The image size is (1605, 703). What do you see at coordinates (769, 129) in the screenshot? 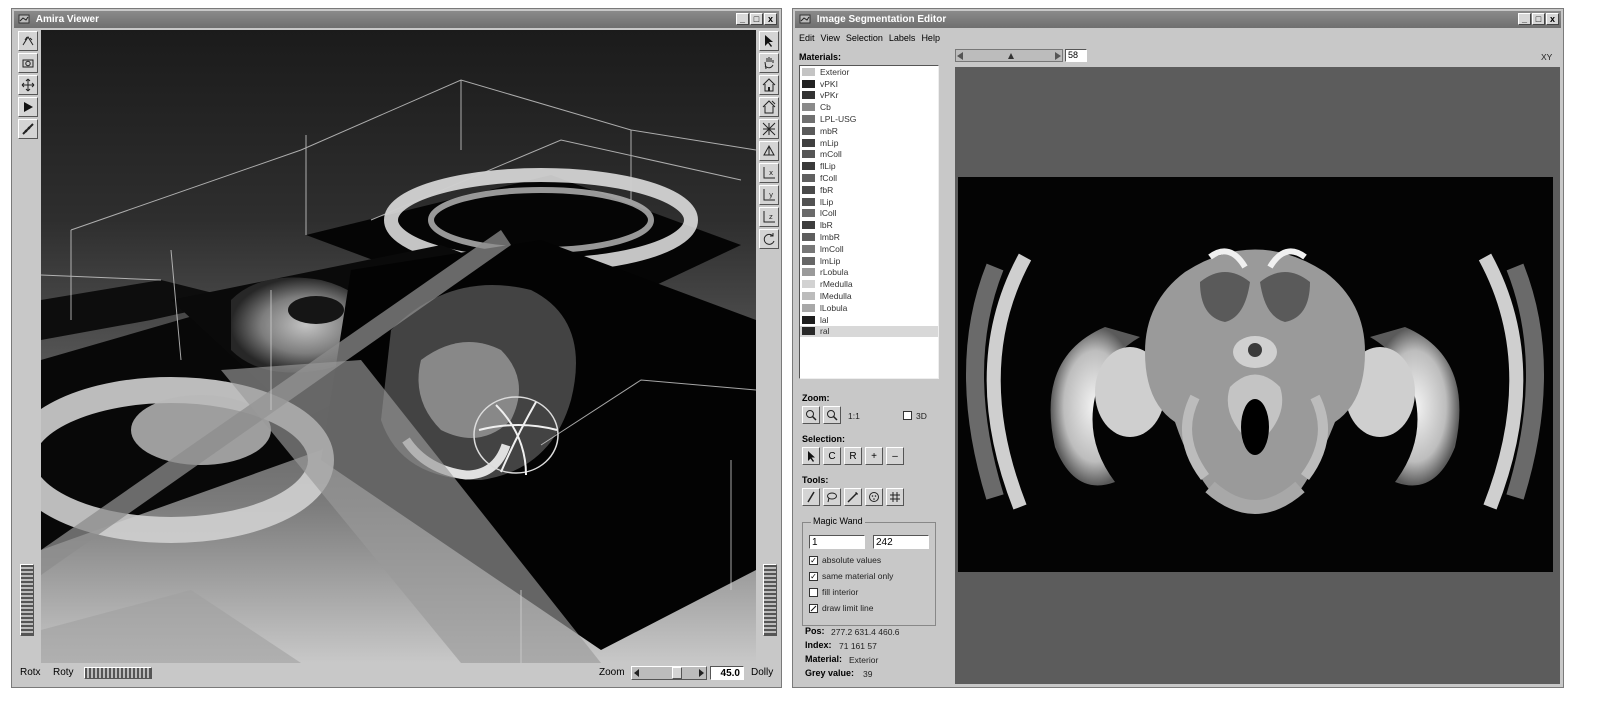
I see `view-all-icon` at bounding box center [769, 129].